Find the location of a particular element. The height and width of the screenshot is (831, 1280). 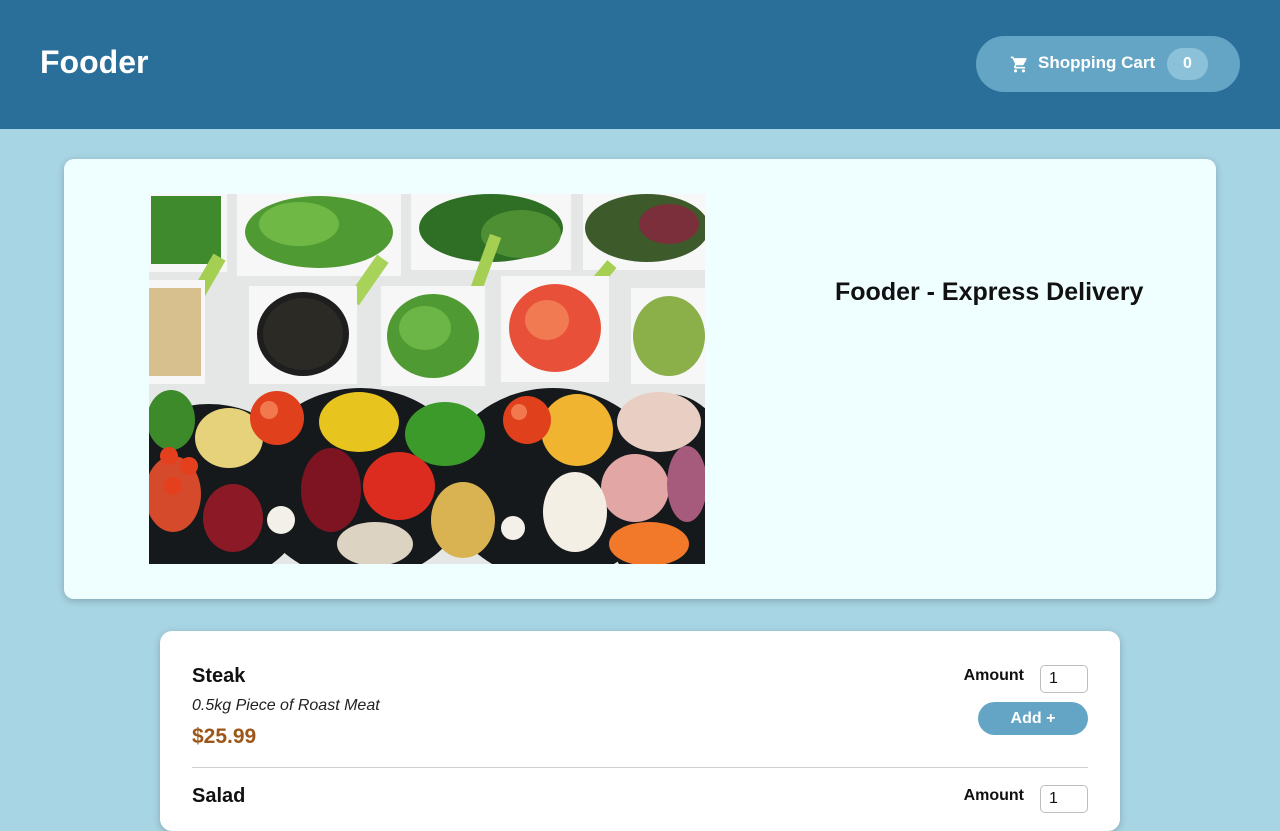

cart-icon is located at coordinates (1018, 64).